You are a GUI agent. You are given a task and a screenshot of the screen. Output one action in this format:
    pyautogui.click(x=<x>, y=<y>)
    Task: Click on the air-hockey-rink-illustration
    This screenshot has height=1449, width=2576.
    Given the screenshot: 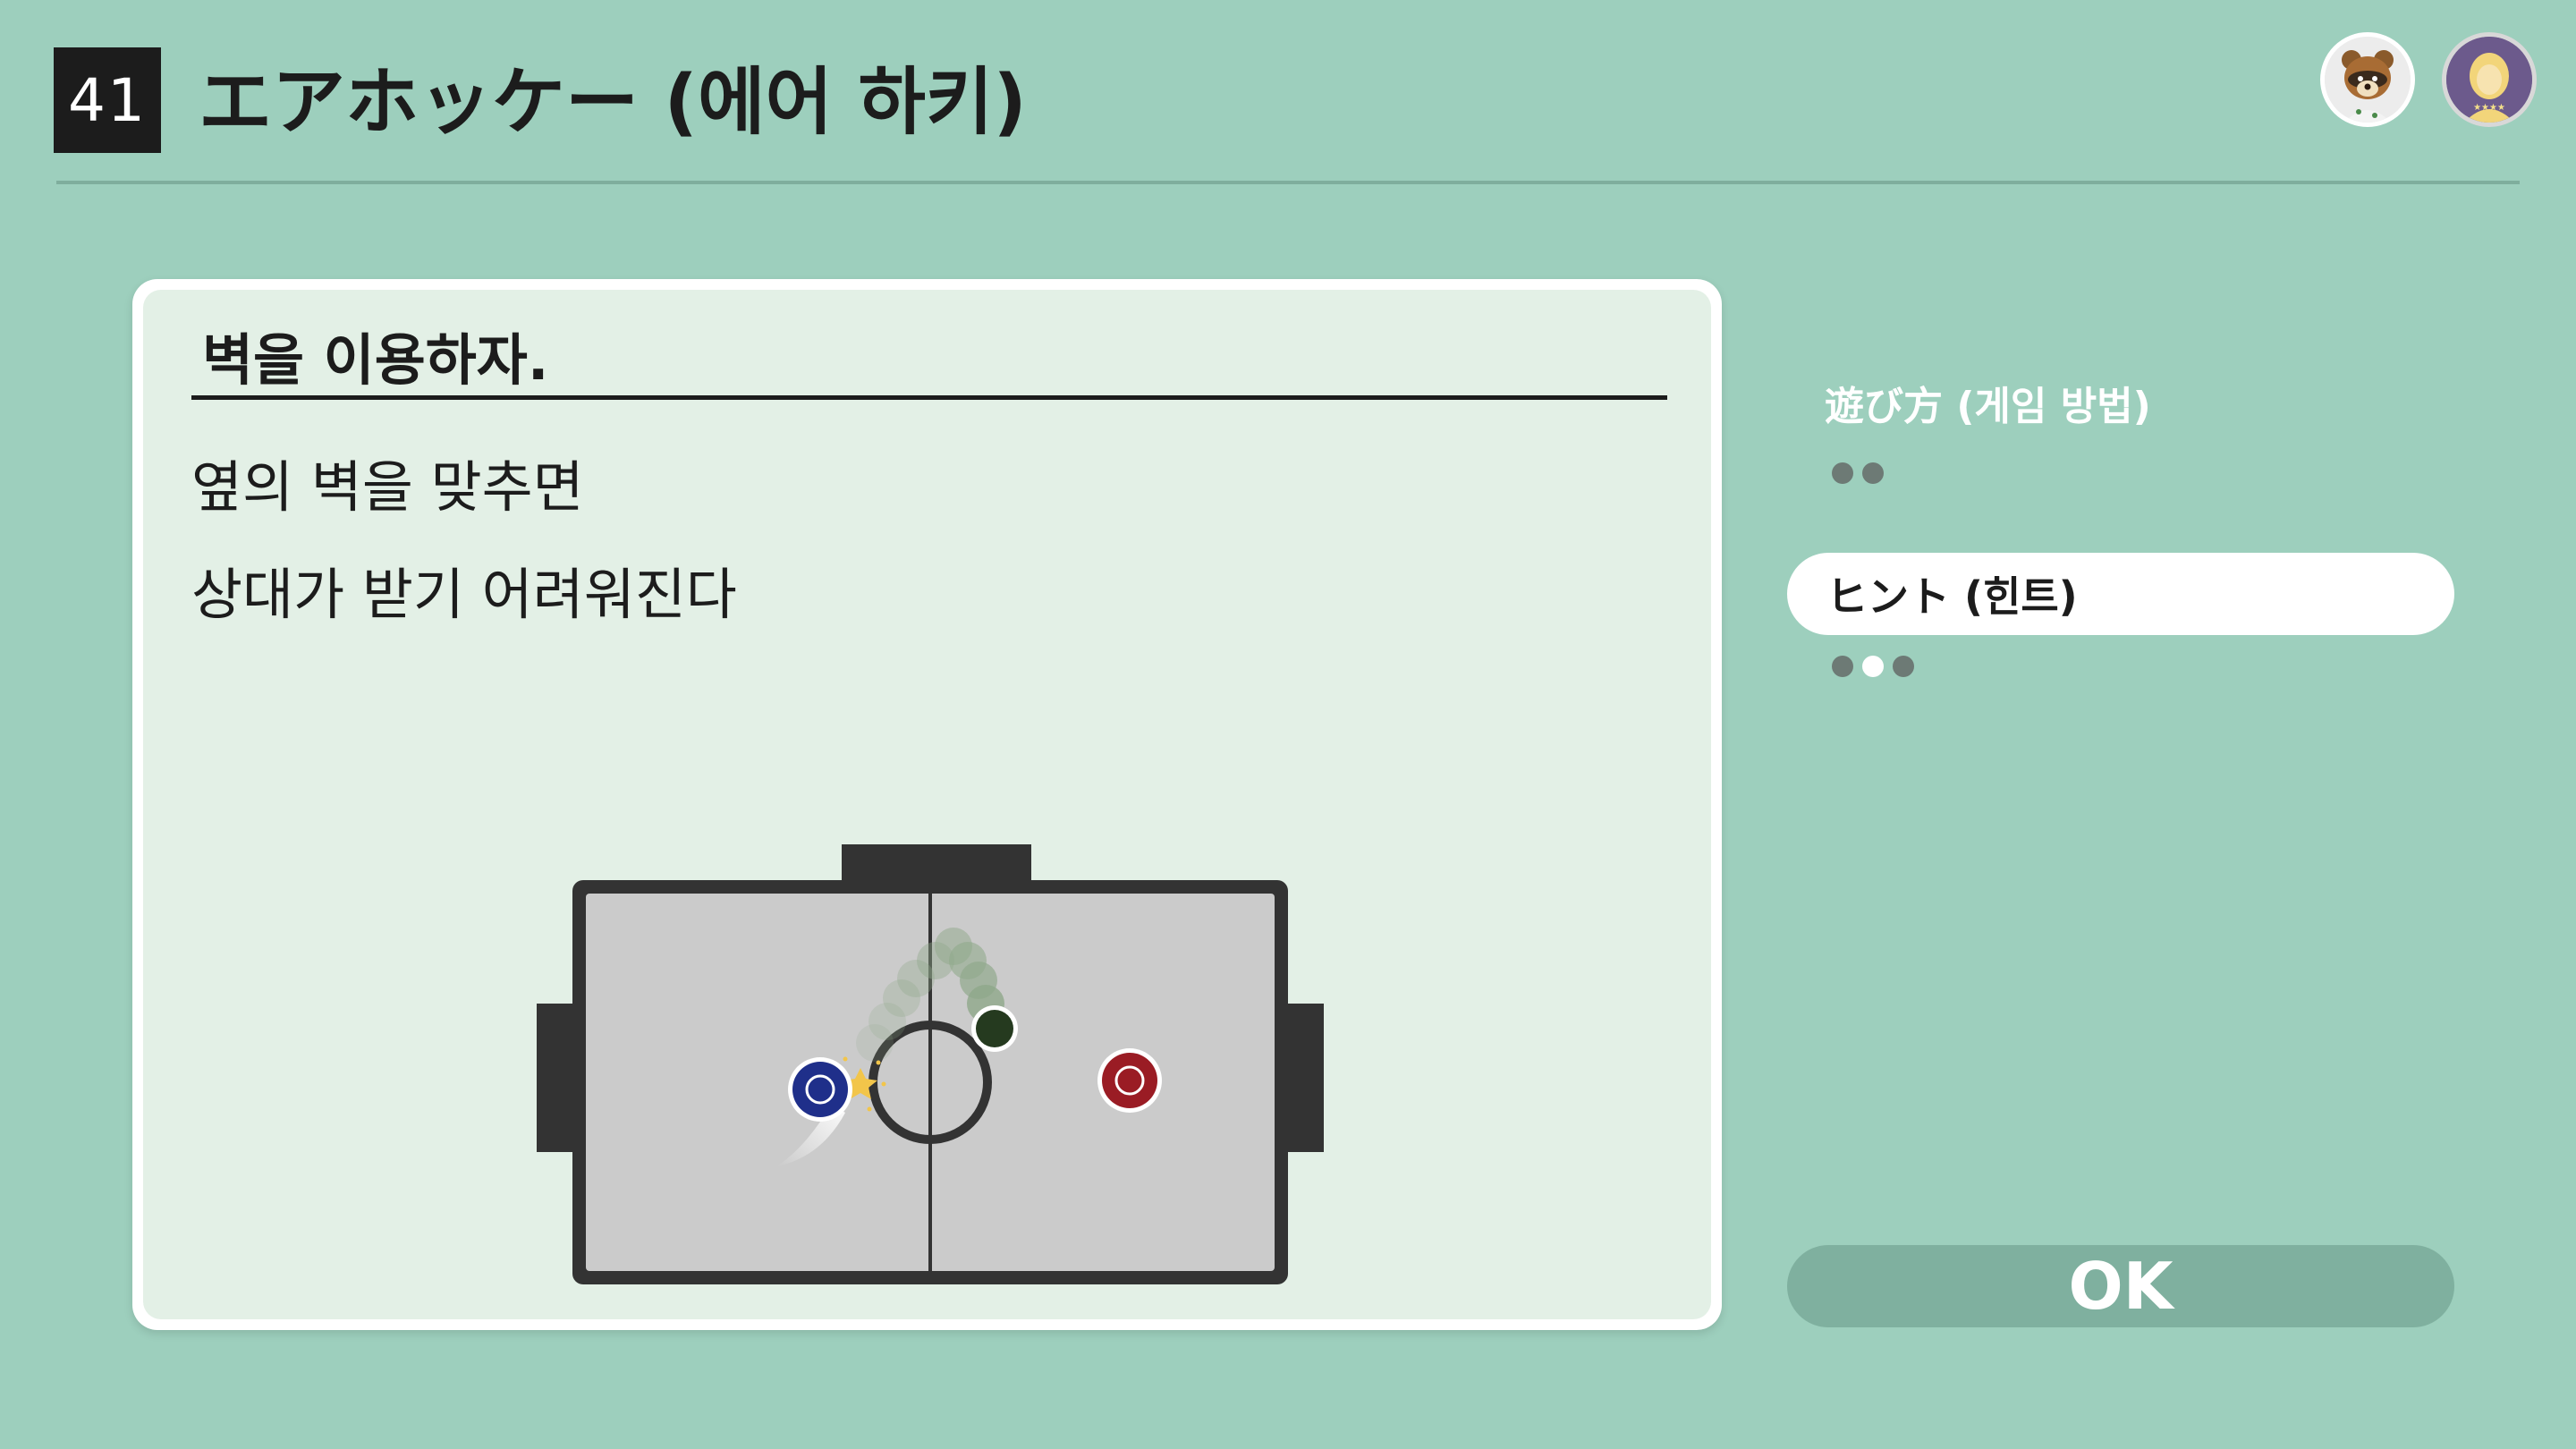 What is the action you would take?
    pyautogui.click(x=930, y=1064)
    